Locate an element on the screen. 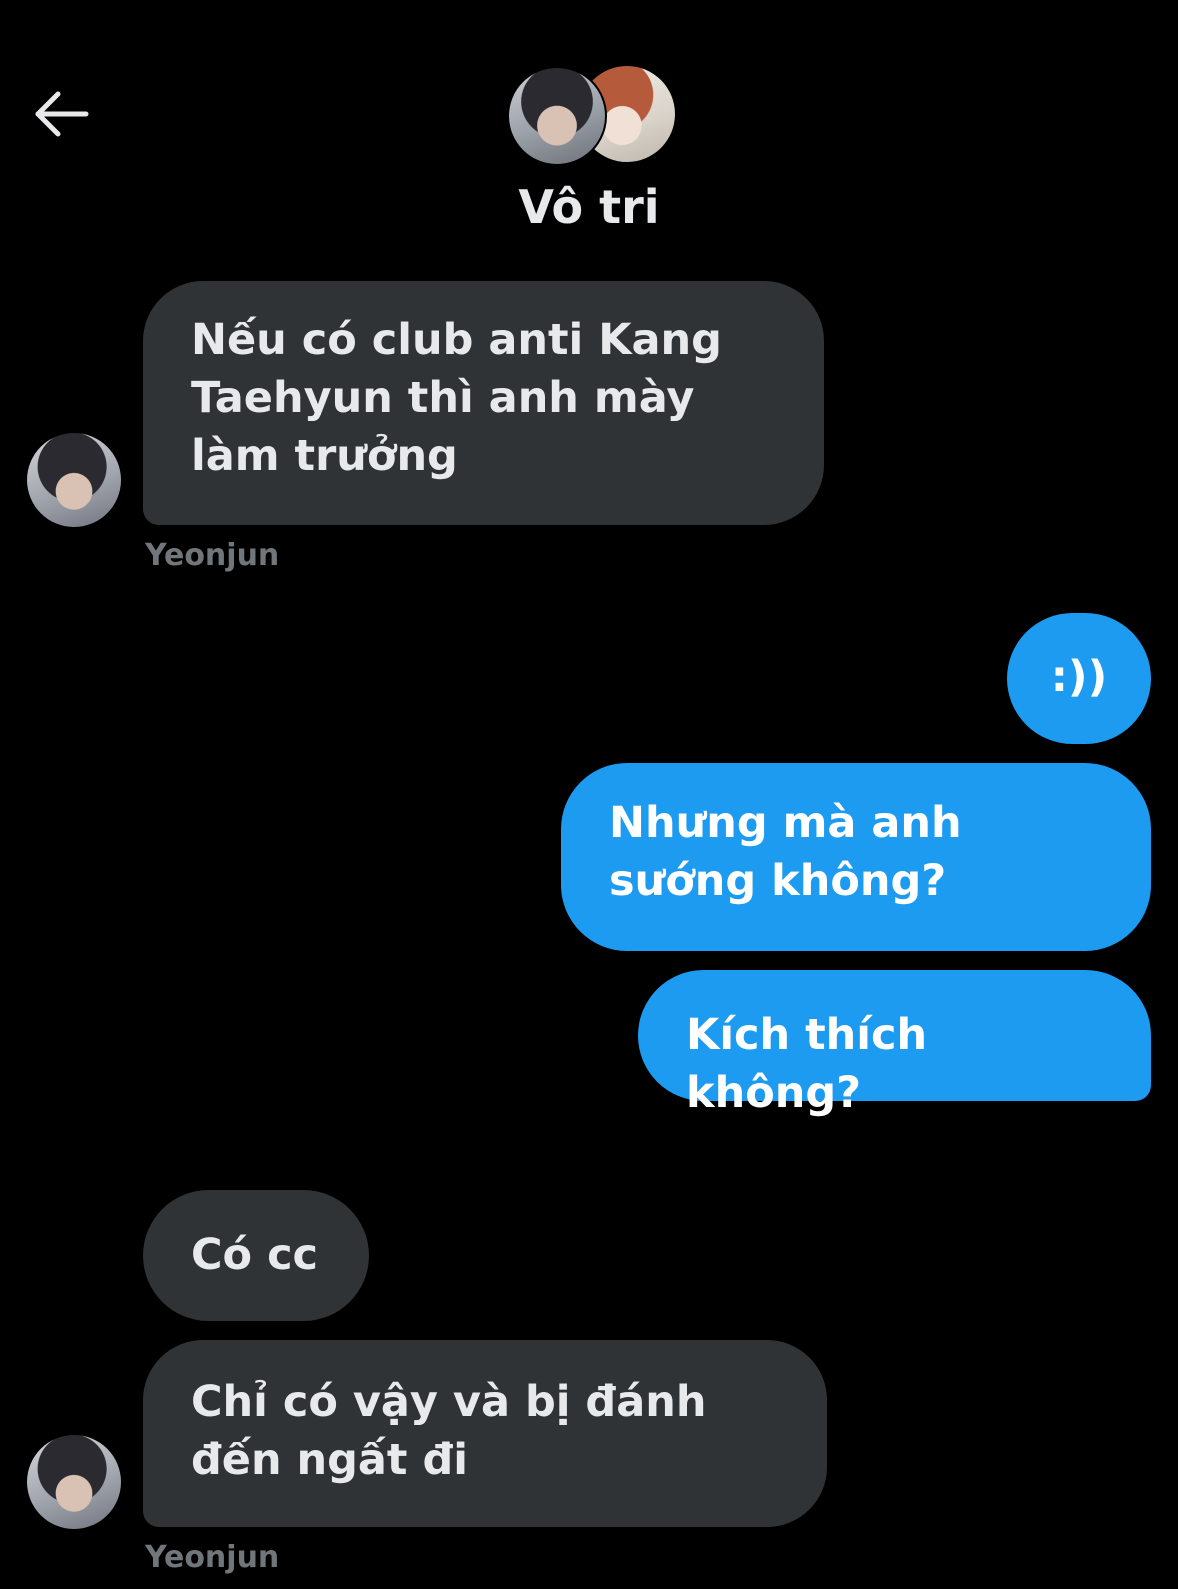 The width and height of the screenshot is (1178, 1589). message-bubble: Có cc is located at coordinates (256, 1255).